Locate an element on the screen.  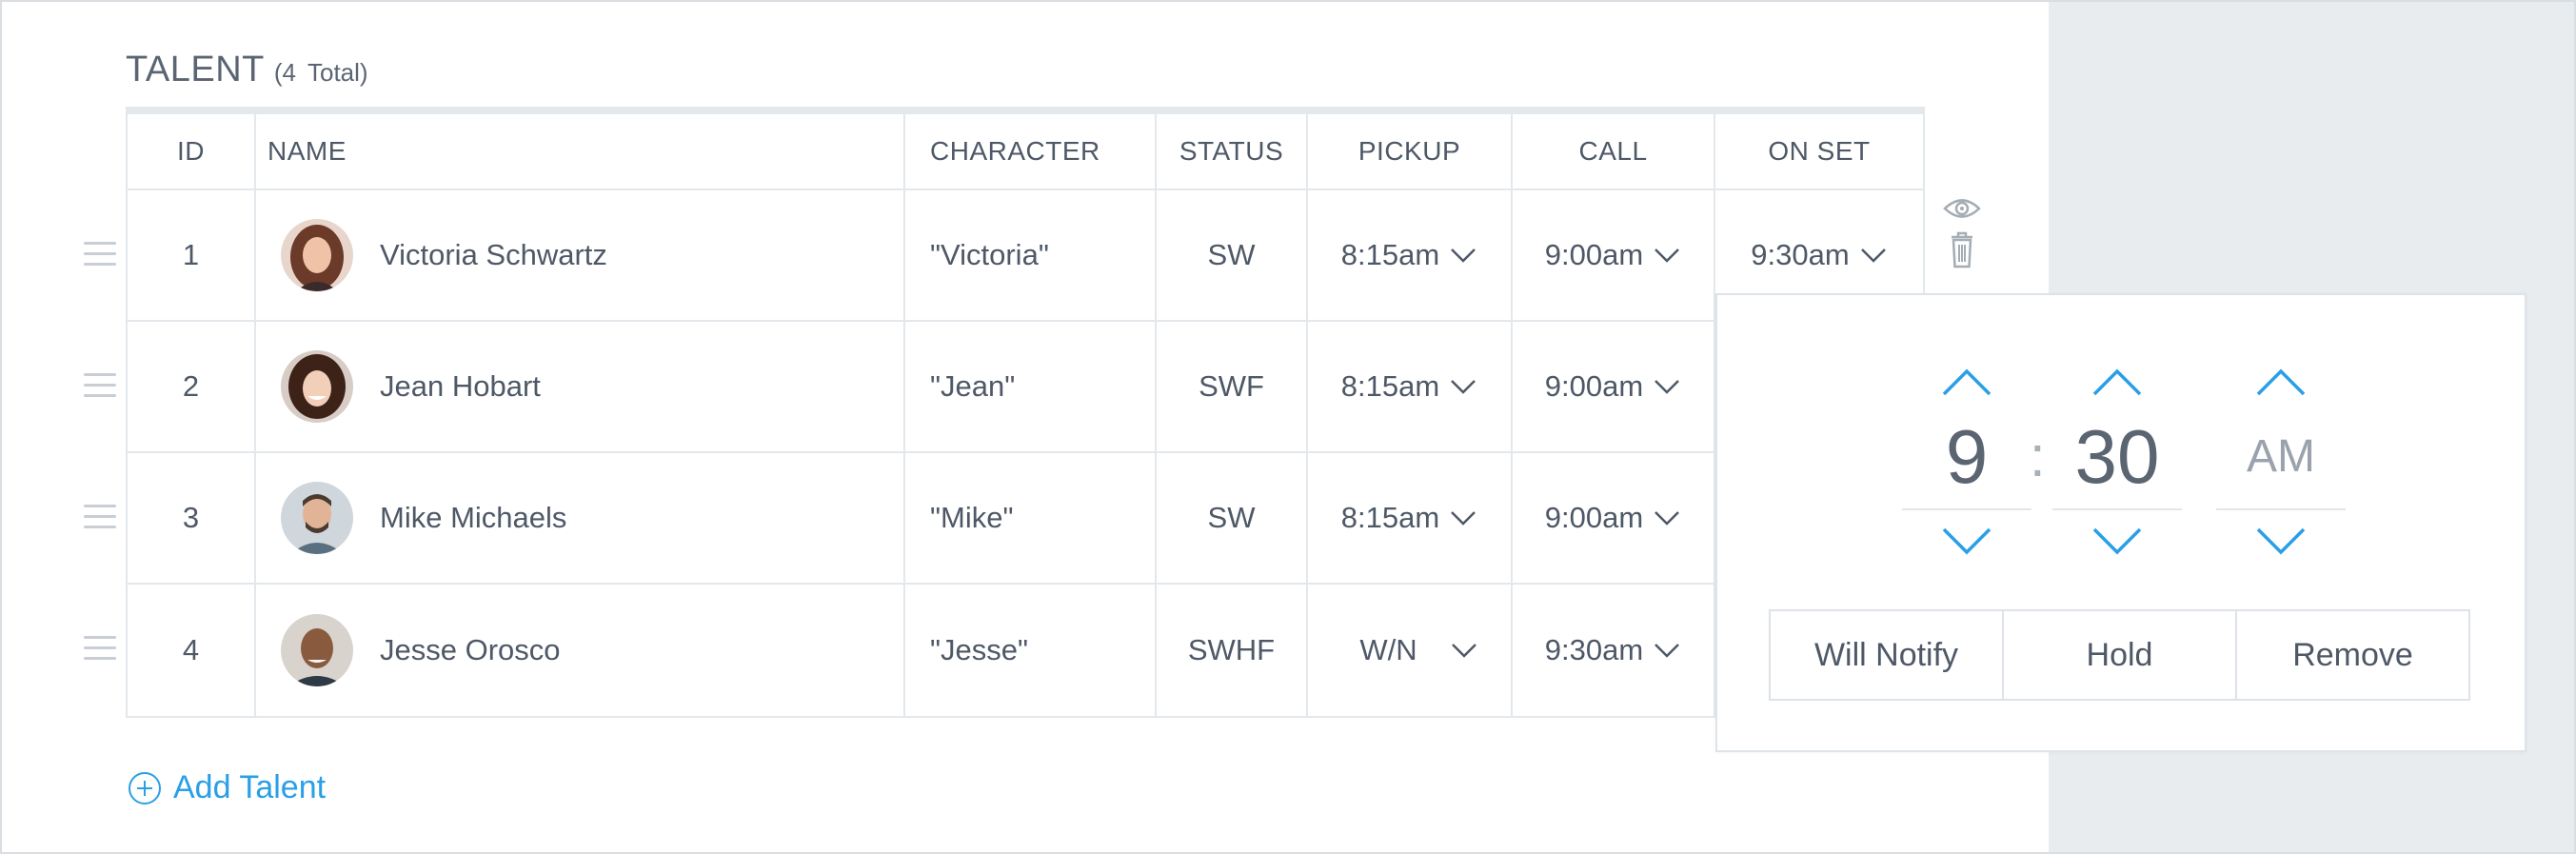
period-value: AM is located at coordinates (2281, 457).